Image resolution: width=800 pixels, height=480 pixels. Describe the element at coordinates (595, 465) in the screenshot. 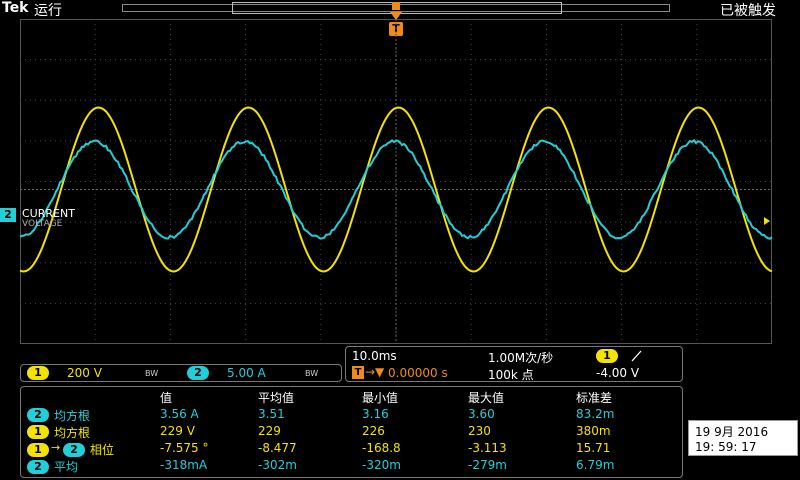

I see `cell-stddev: 6.79m` at that location.